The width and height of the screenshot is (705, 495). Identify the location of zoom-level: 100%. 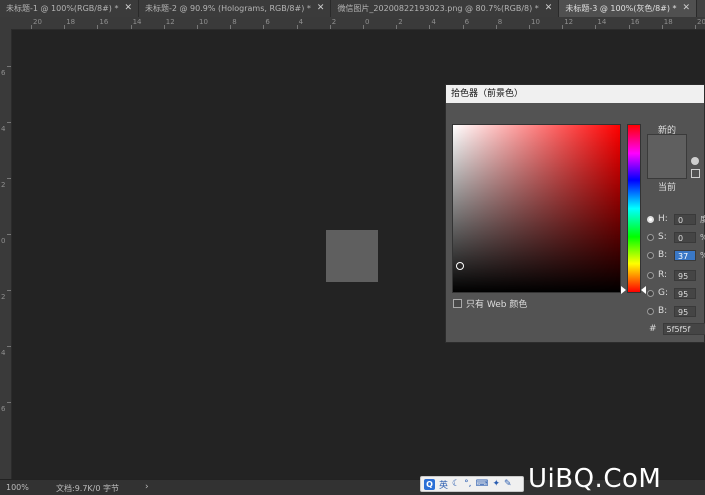
(17, 487).